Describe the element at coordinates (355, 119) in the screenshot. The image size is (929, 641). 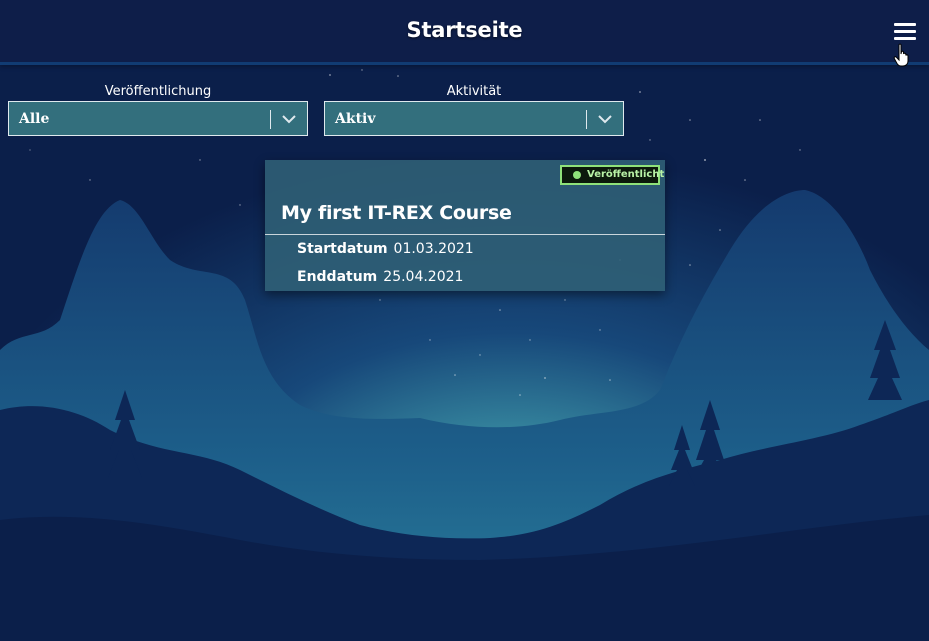
I see `activity-filter-value: Aktiv` at that location.